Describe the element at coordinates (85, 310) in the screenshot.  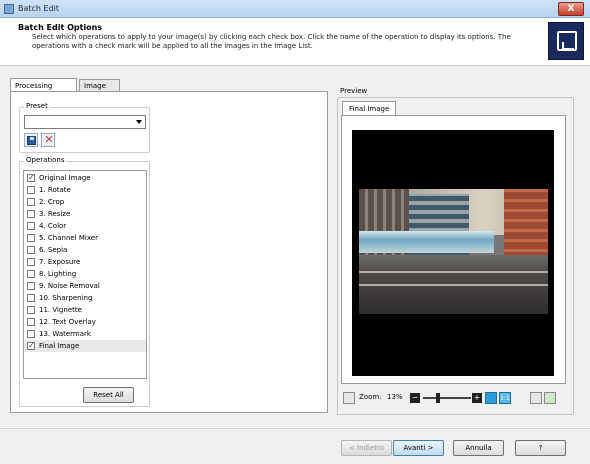
I see `list-item: 11. Vignette` at that location.